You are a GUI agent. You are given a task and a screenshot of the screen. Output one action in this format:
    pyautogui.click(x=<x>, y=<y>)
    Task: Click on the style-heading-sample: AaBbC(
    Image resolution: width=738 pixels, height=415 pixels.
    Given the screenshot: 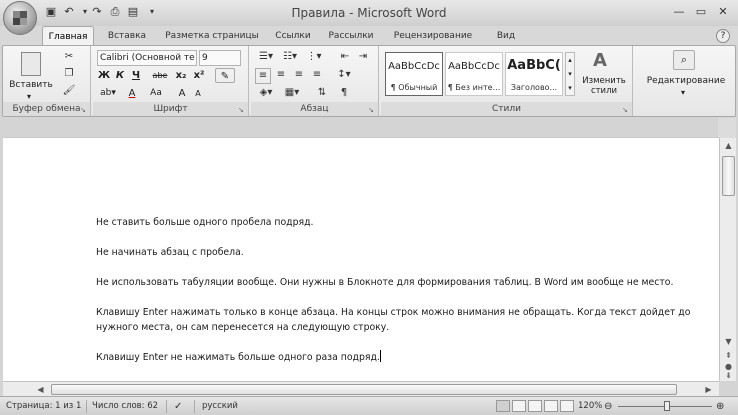 What is the action you would take?
    pyautogui.click(x=534, y=65)
    